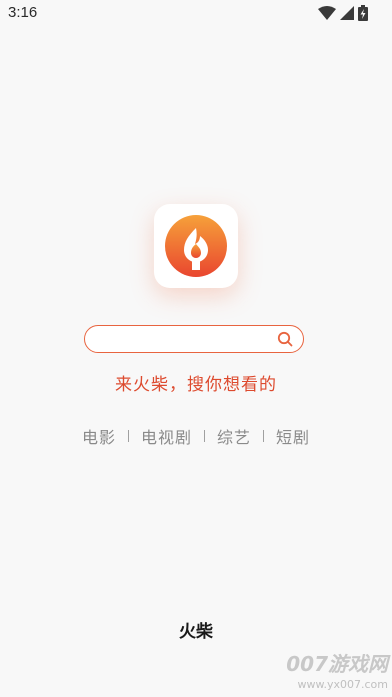 This screenshot has width=392, height=697. I want to click on battery-charging-icon, so click(363, 13).